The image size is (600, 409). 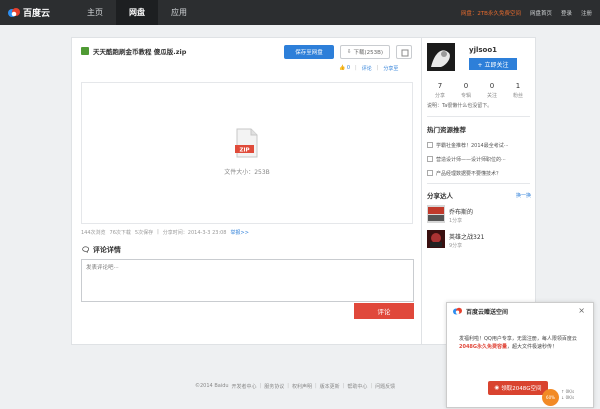 I want to click on footer-link: 服务协议, so click(x=274, y=386).